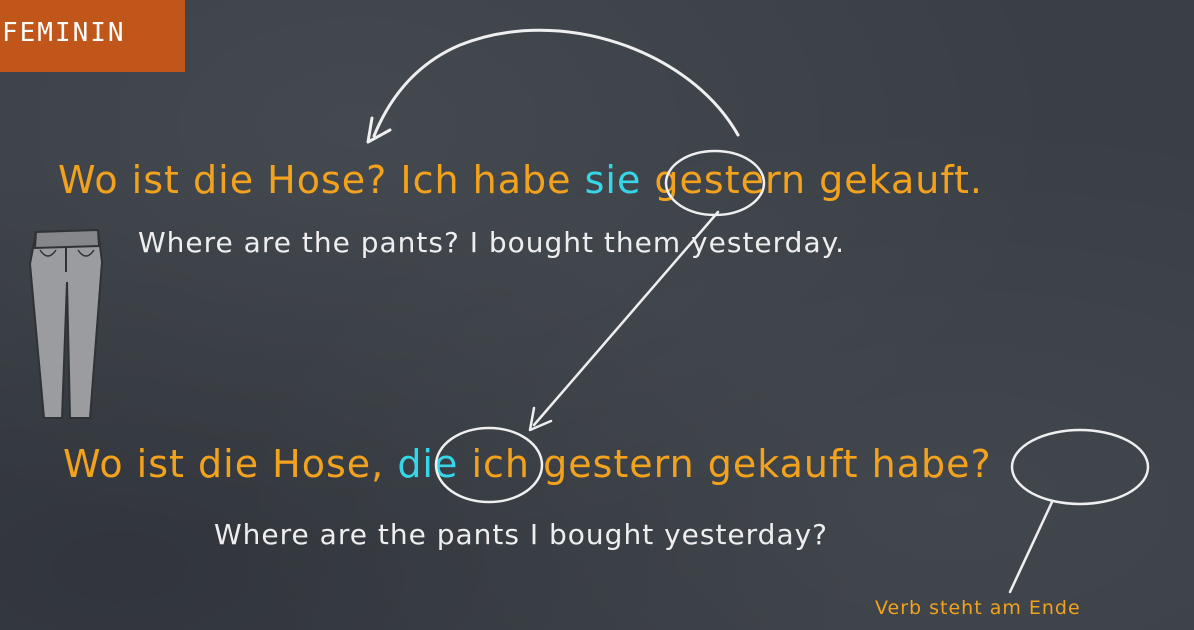 Image resolution: width=1194 pixels, height=630 pixels. Describe the element at coordinates (624, 321) in the screenshot. I see `straight-arrow-icon` at that location.